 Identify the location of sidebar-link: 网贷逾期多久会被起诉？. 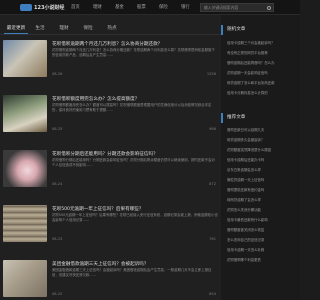
(262, 140).